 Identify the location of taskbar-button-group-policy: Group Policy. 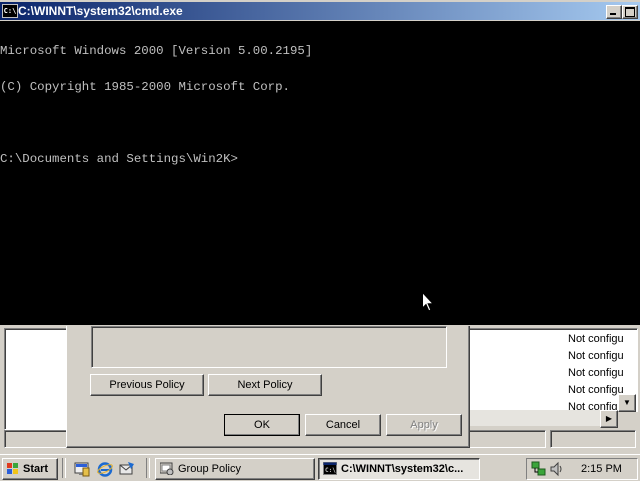
(235, 469).